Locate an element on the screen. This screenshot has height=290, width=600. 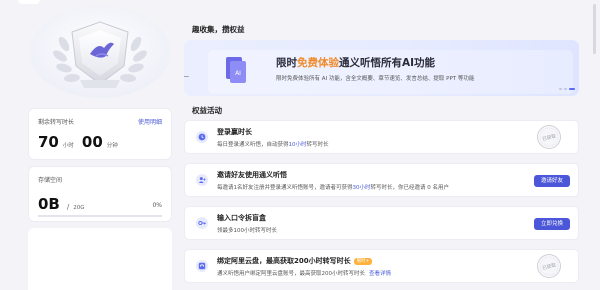
activity-login-reward: 登录赢时长 每日登录通义听悟，自动获得10小时转写时长 已获取 is located at coordinates (381, 137).